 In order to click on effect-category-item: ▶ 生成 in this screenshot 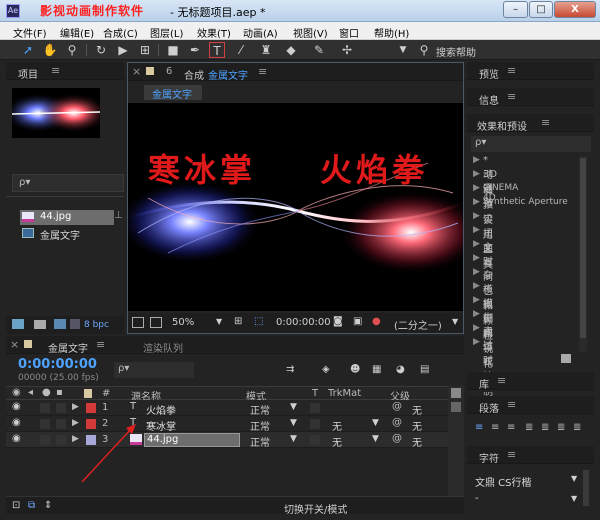, I will do `click(483, 323)`.